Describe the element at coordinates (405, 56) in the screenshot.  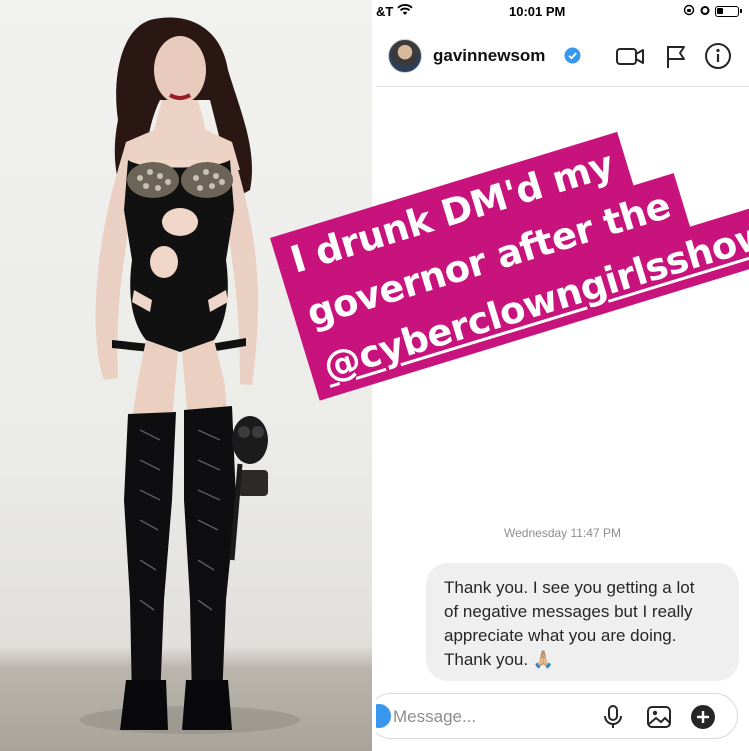
I see `avatar` at that location.